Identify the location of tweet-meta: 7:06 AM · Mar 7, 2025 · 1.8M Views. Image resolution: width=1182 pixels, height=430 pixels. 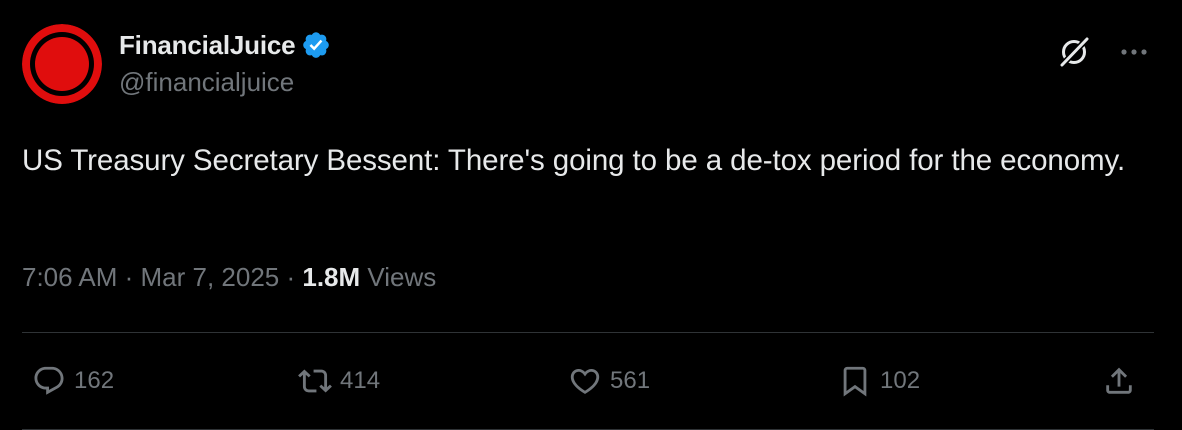
(229, 277).